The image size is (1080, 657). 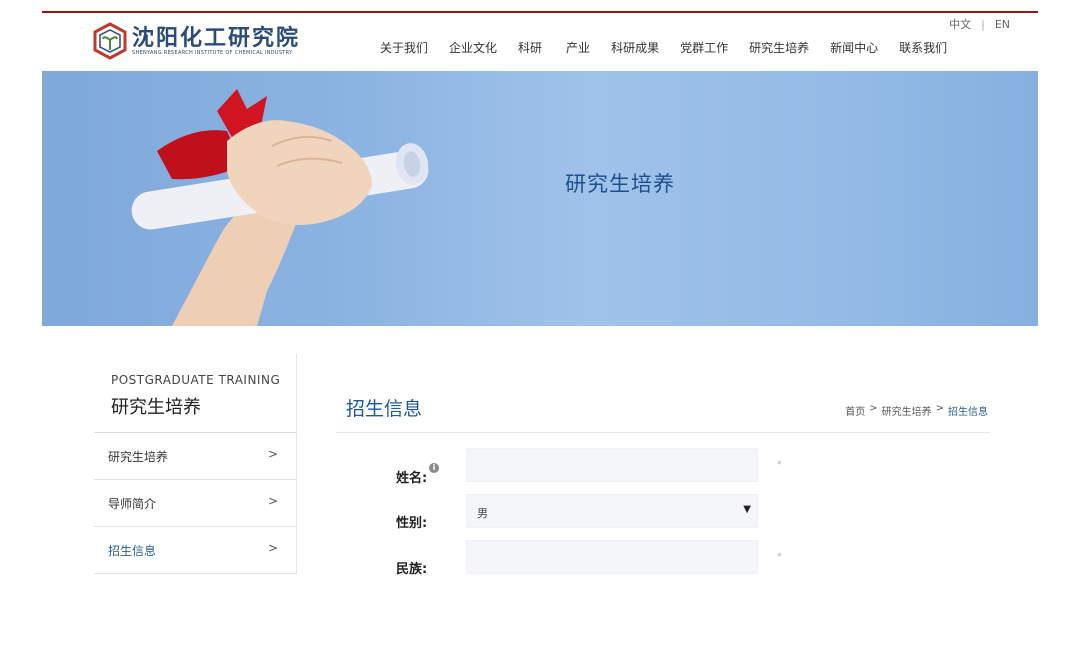 What do you see at coordinates (855, 410) in the screenshot?
I see `breadcrumb-home: 首页` at bounding box center [855, 410].